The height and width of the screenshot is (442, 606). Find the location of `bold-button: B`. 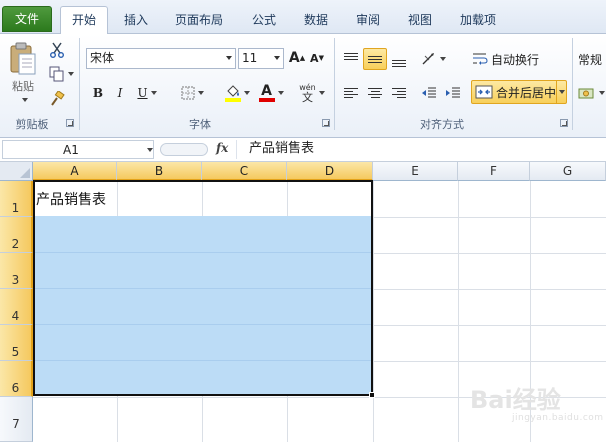

bold-button: B is located at coordinates (98, 93).